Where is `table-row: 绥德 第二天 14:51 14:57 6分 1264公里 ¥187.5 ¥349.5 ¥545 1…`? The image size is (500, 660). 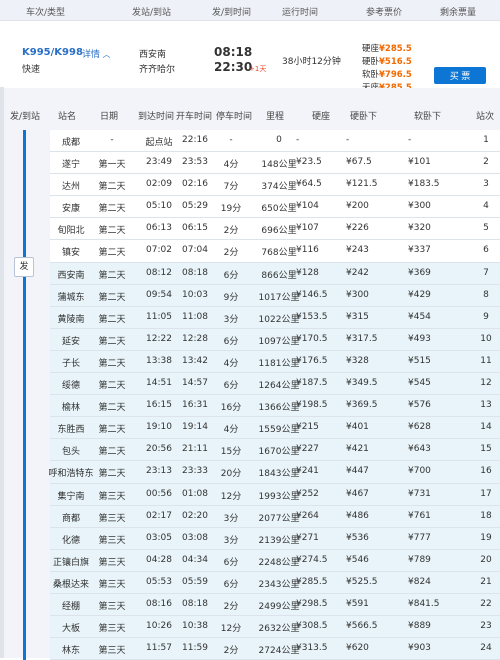 table-row: 绥德 第二天 14:51 14:57 6分 1264公里 ¥187.5 ¥349.5 ¥545 1… is located at coordinates (275, 384).